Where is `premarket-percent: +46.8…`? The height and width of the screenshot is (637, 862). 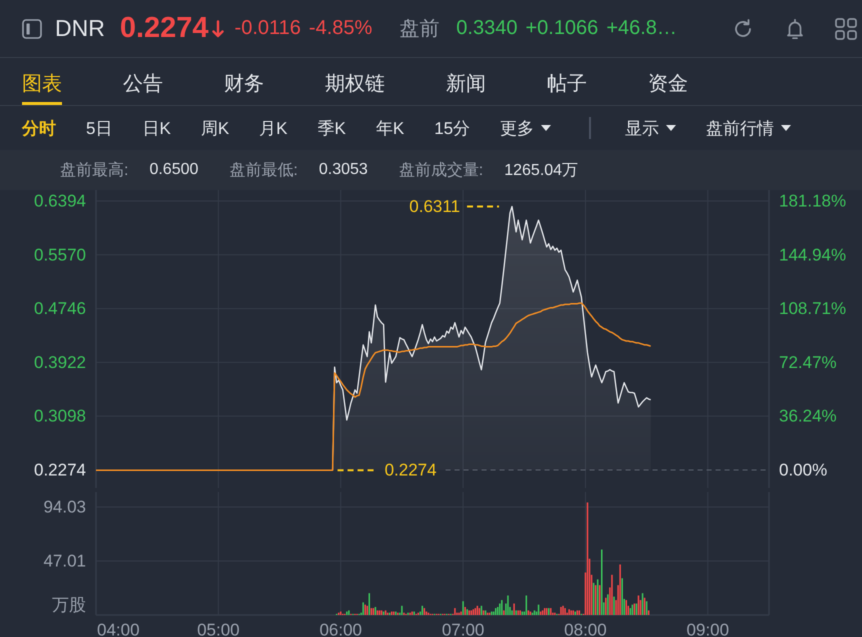
premarket-percent: +46.8… is located at coordinates (641, 28).